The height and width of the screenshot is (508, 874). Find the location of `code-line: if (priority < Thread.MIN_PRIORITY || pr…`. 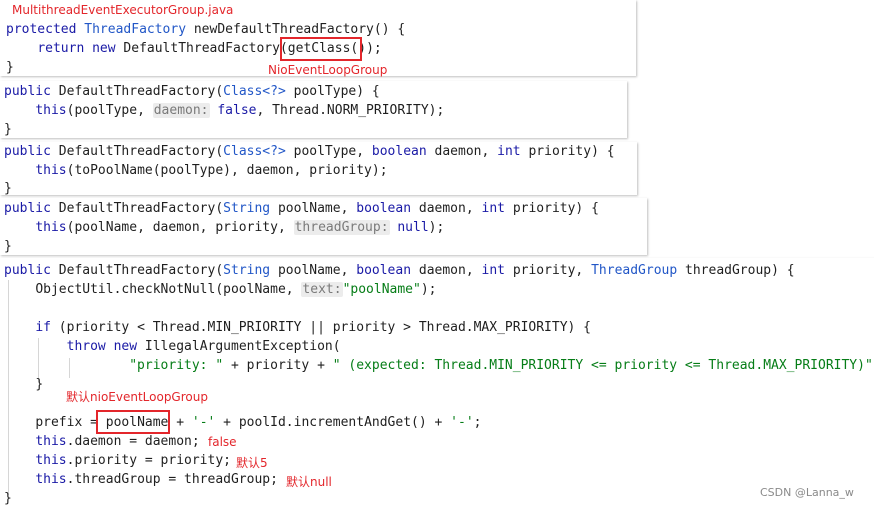

code-line: if (priority < Thread.MIN_PRIORITY || pr… is located at coordinates (297, 327).